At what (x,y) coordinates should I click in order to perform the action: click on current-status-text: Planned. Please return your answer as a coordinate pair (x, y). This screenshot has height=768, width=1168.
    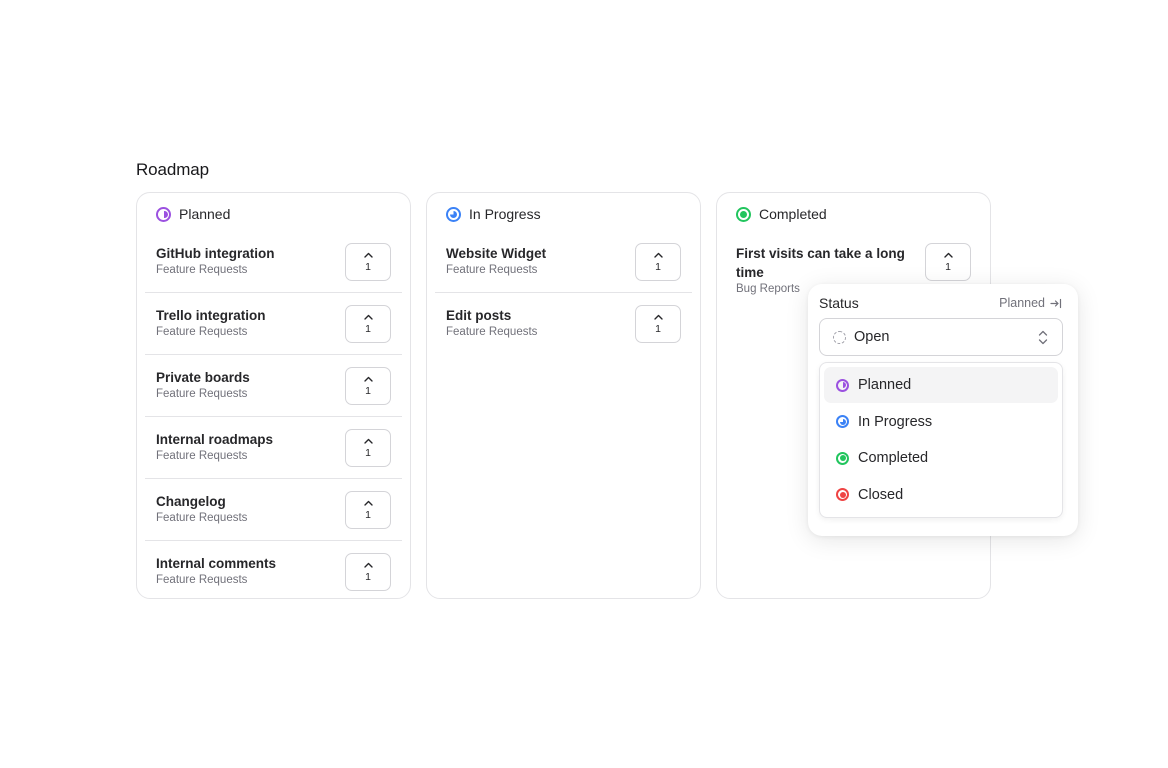
    Looking at the image, I should click on (1022, 303).